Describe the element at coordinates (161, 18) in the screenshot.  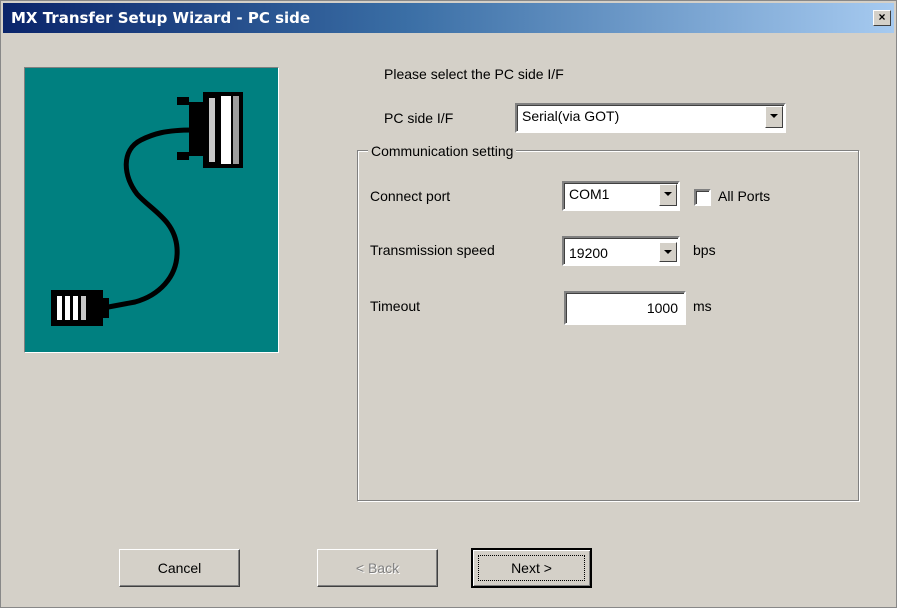
I see `window-title: MX Transfer Setup Wizard - PC side` at that location.